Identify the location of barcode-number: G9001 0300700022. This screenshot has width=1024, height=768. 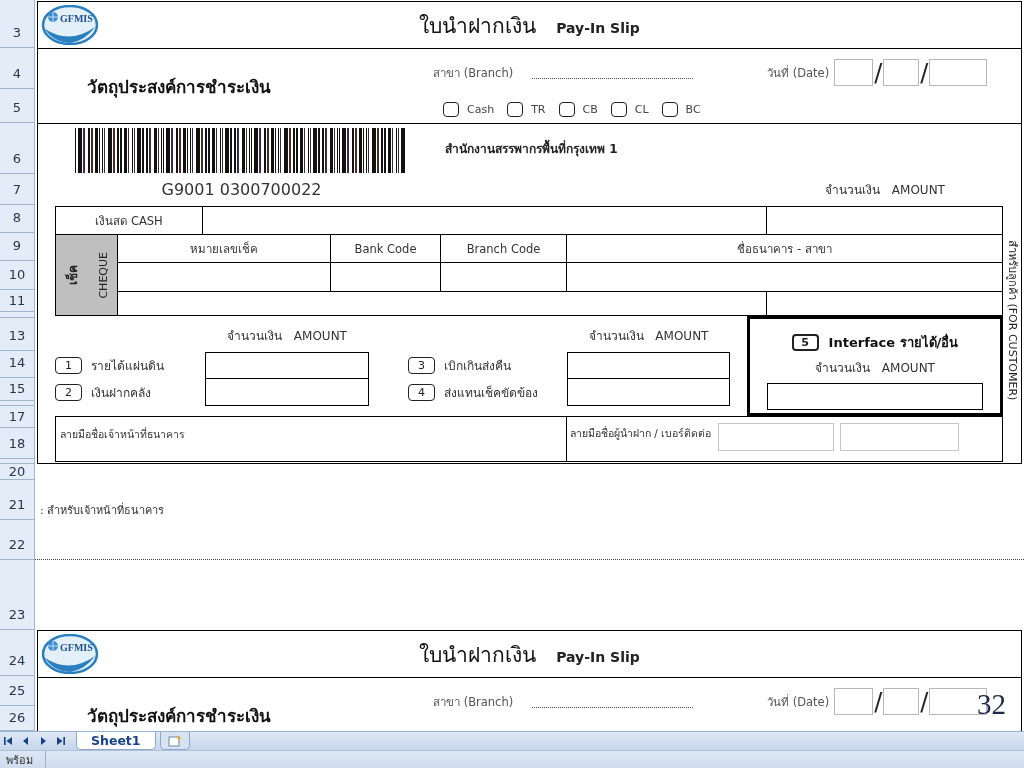
(241, 189).